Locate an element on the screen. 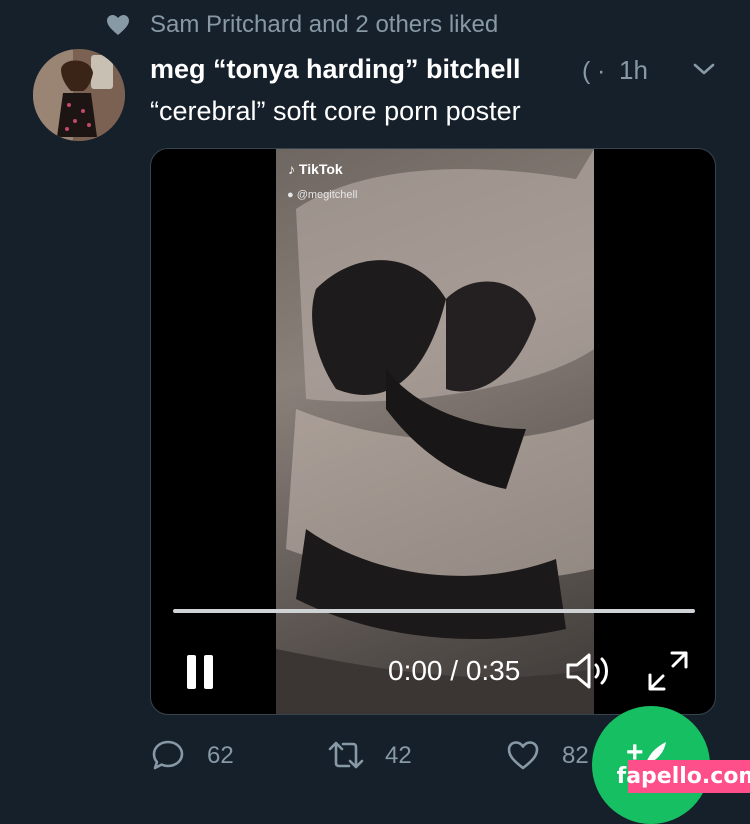 This screenshot has width=750, height=824. tweet-timestamp: 1h is located at coordinates (633, 70).